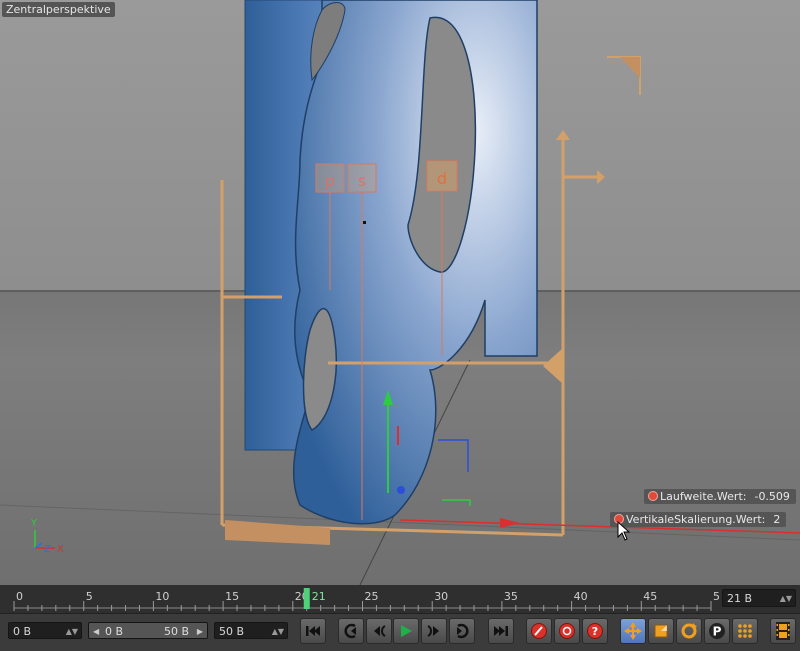  Describe the element at coordinates (47, 536) in the screenshot. I see `world-axis-indicator: Y Z X` at that location.